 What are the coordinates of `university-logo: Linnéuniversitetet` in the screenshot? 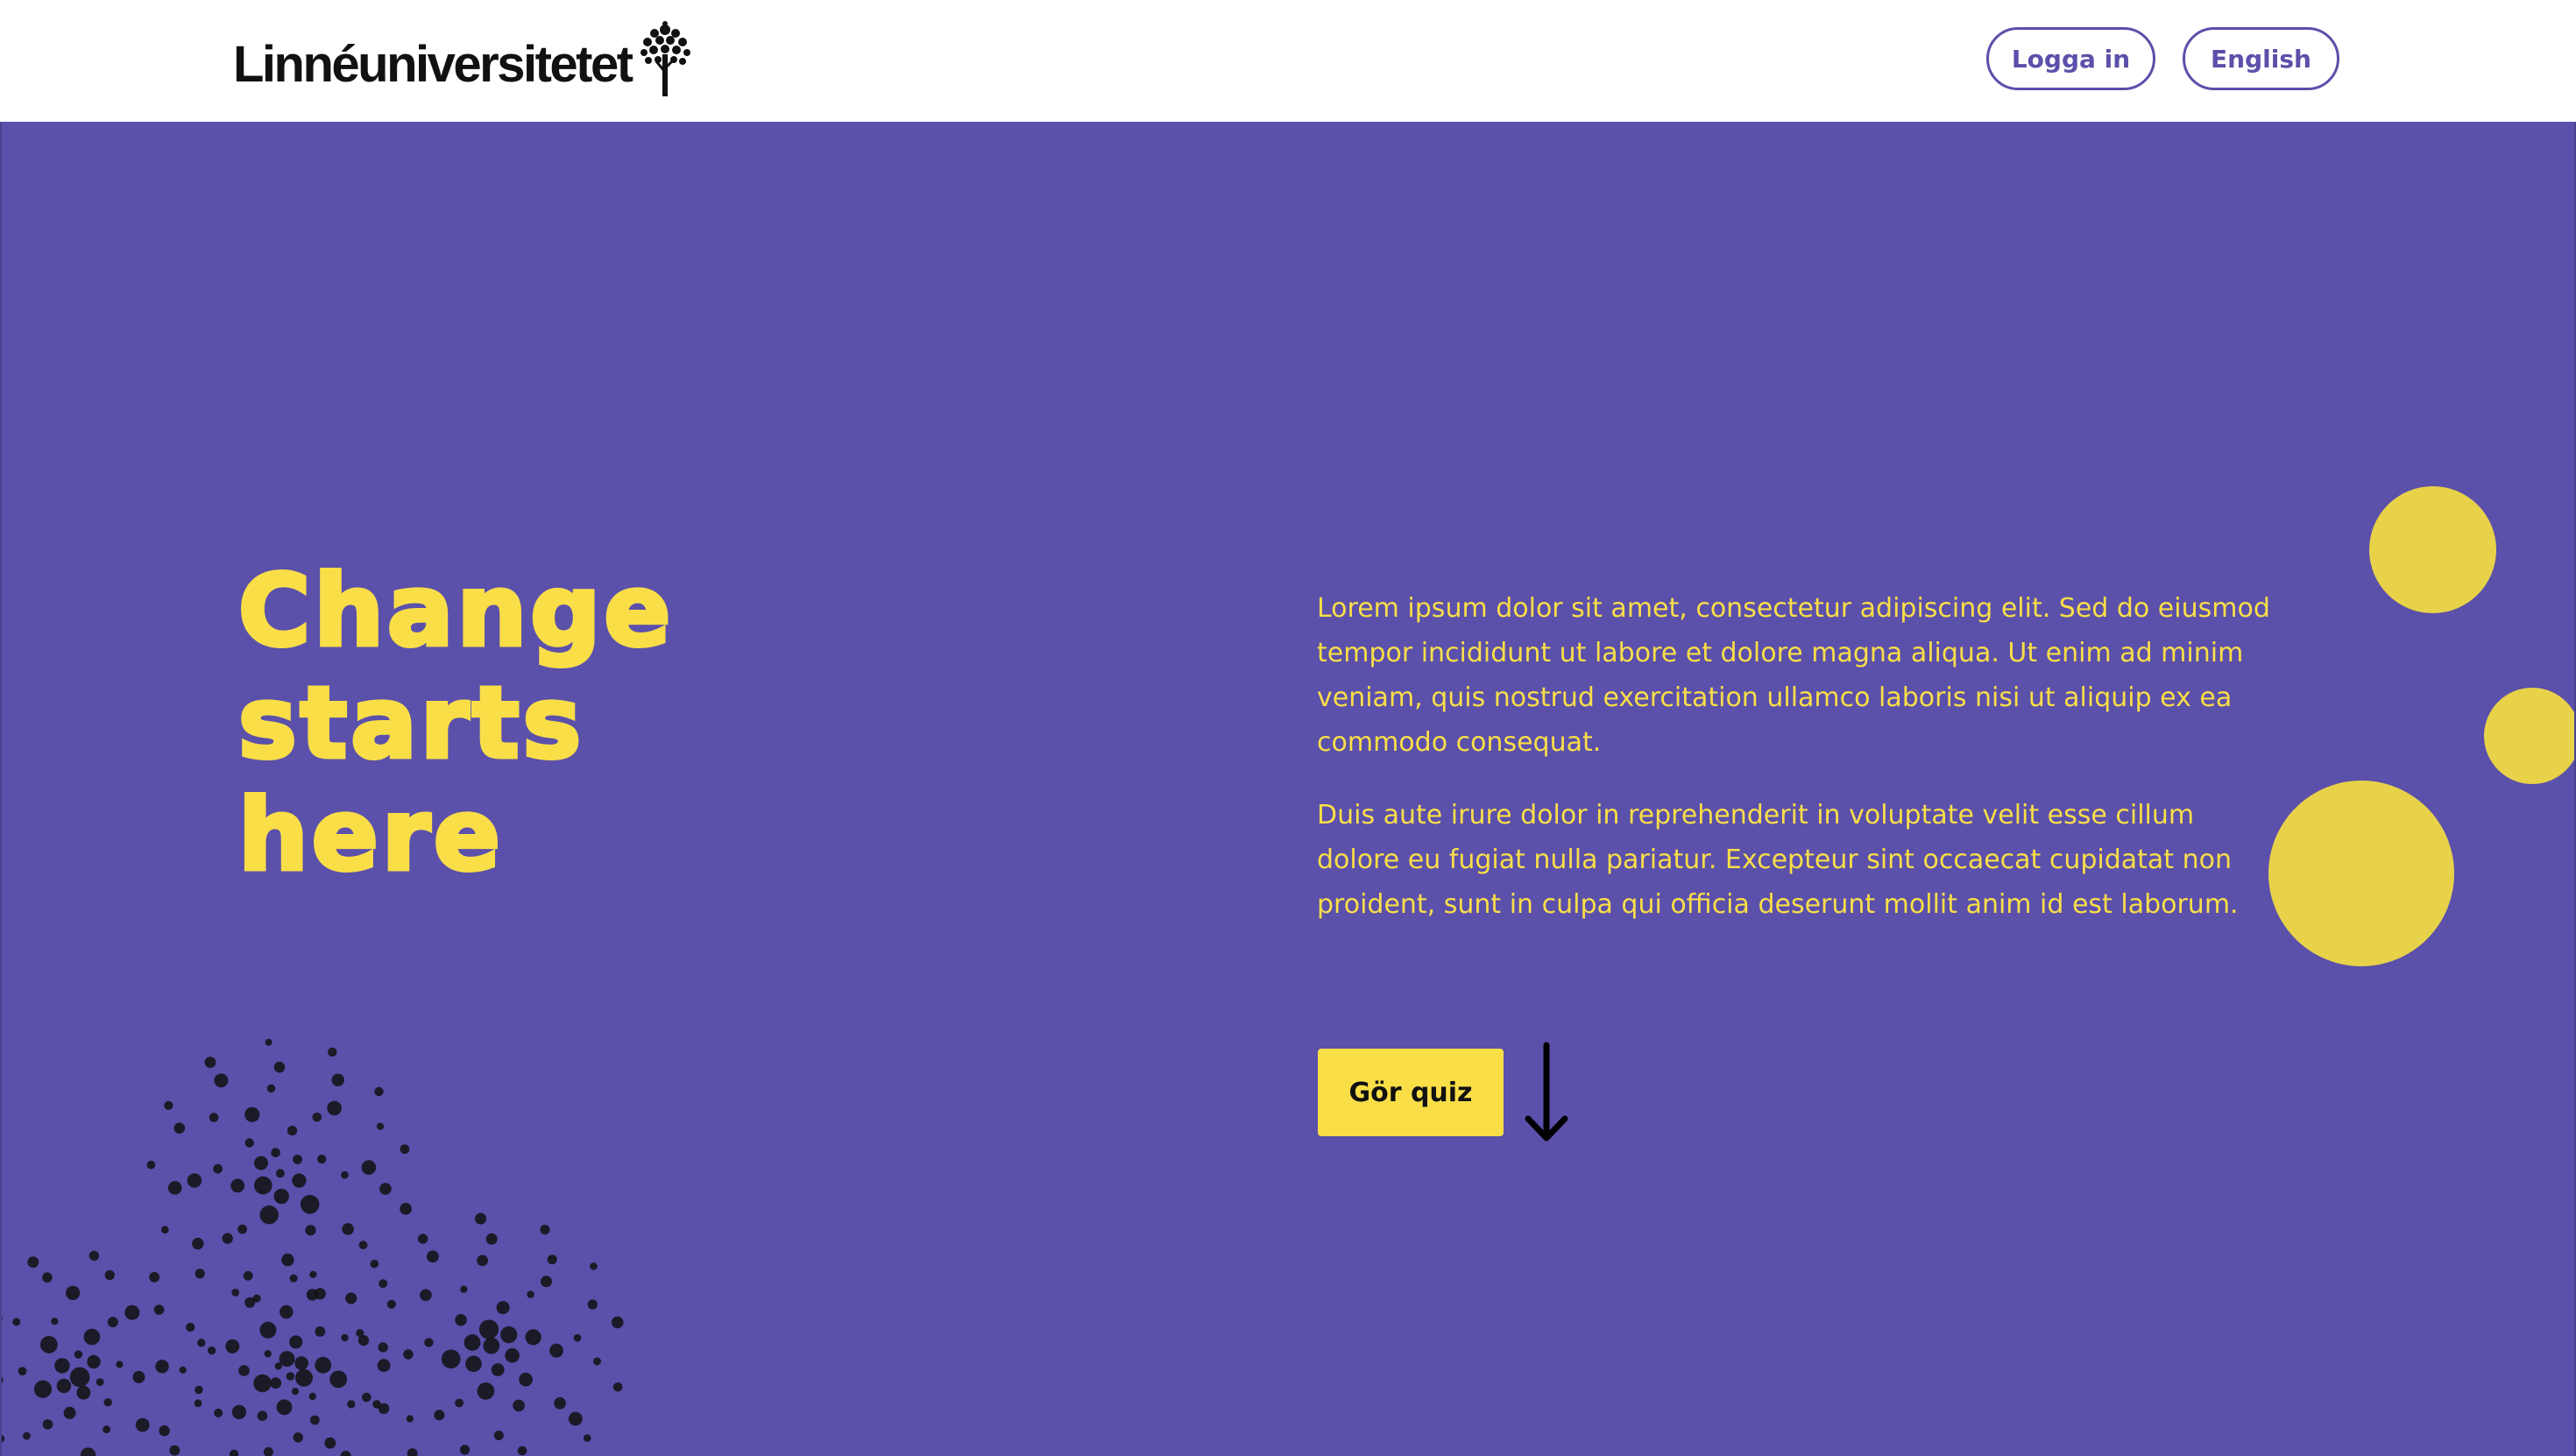 It's located at (476, 58).